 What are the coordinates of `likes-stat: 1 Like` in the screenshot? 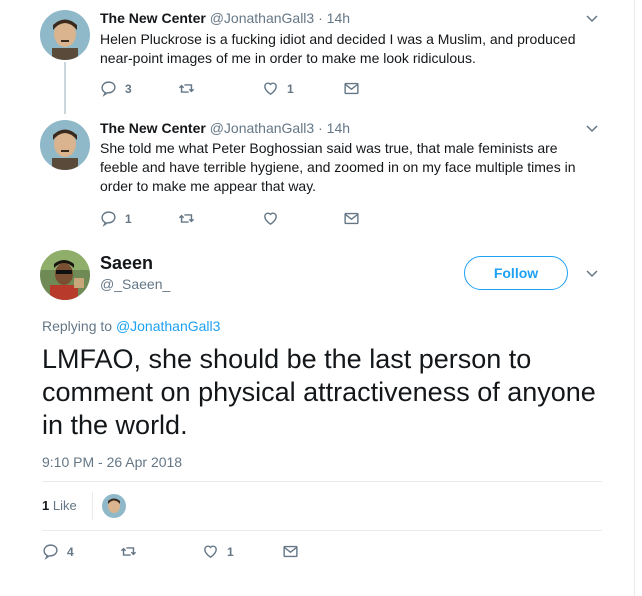 It's located at (59, 505).